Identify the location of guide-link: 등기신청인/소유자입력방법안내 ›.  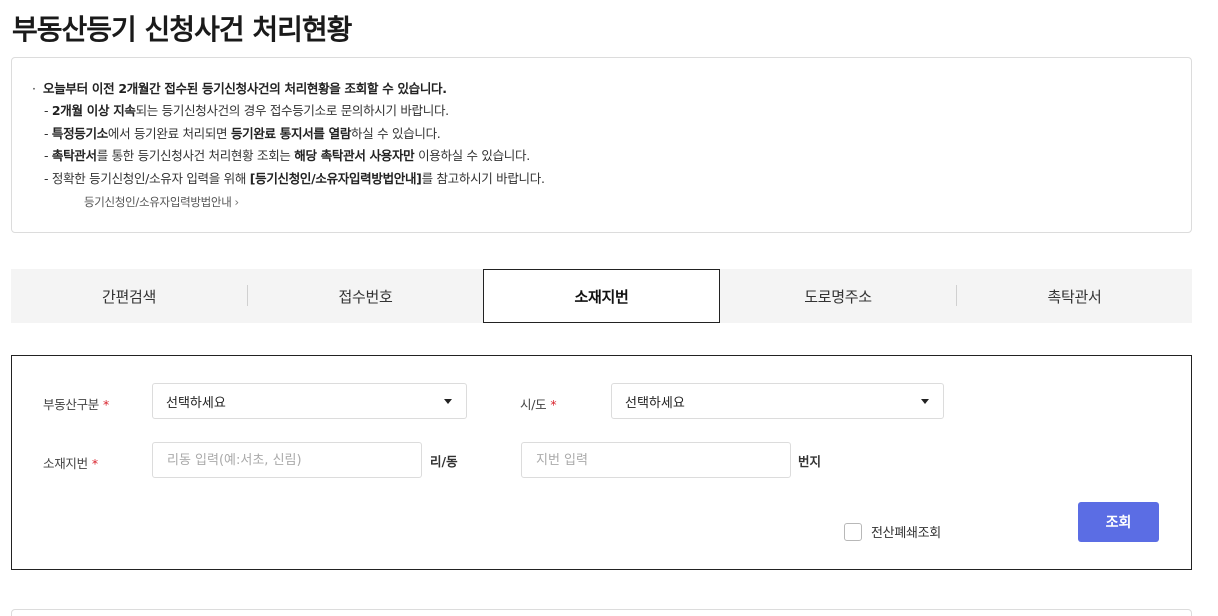
(161, 202).